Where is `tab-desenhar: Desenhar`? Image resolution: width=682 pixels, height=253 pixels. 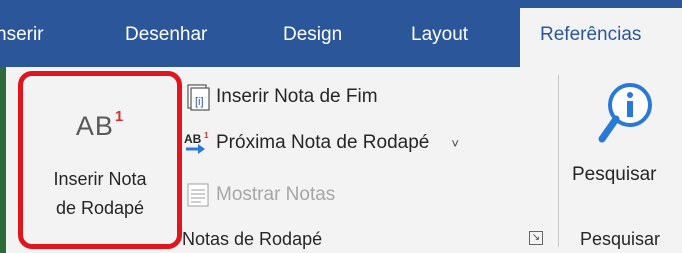 tab-desenhar: Desenhar is located at coordinates (166, 35).